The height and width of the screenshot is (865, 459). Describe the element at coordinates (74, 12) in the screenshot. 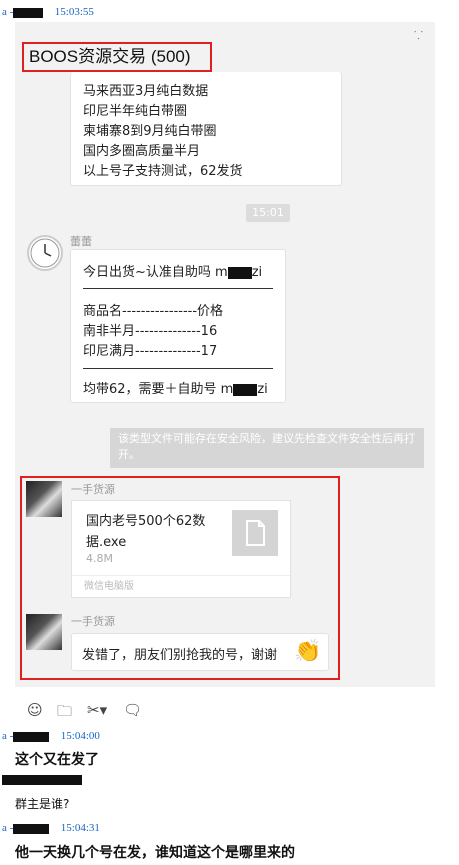

I see `log-time: 15:03:55` at that location.